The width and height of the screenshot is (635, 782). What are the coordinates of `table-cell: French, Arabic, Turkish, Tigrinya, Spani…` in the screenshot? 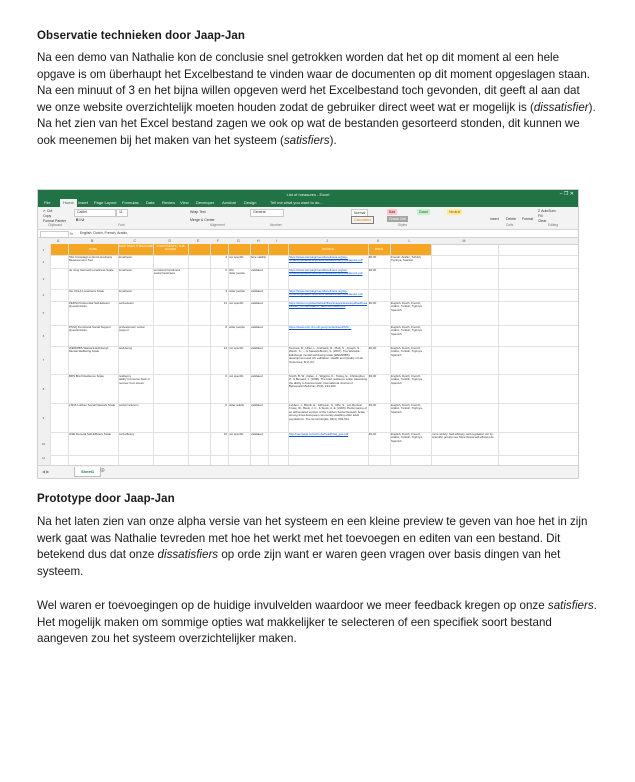 It's located at (406, 259).